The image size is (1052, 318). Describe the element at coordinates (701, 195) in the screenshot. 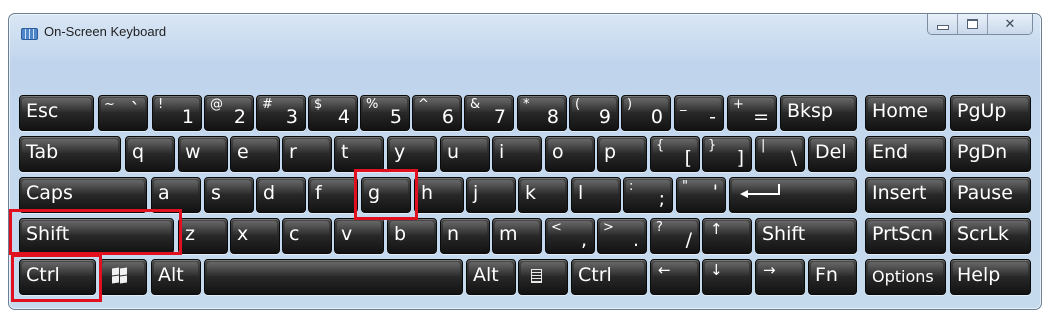

I see `key-quote: " '` at that location.